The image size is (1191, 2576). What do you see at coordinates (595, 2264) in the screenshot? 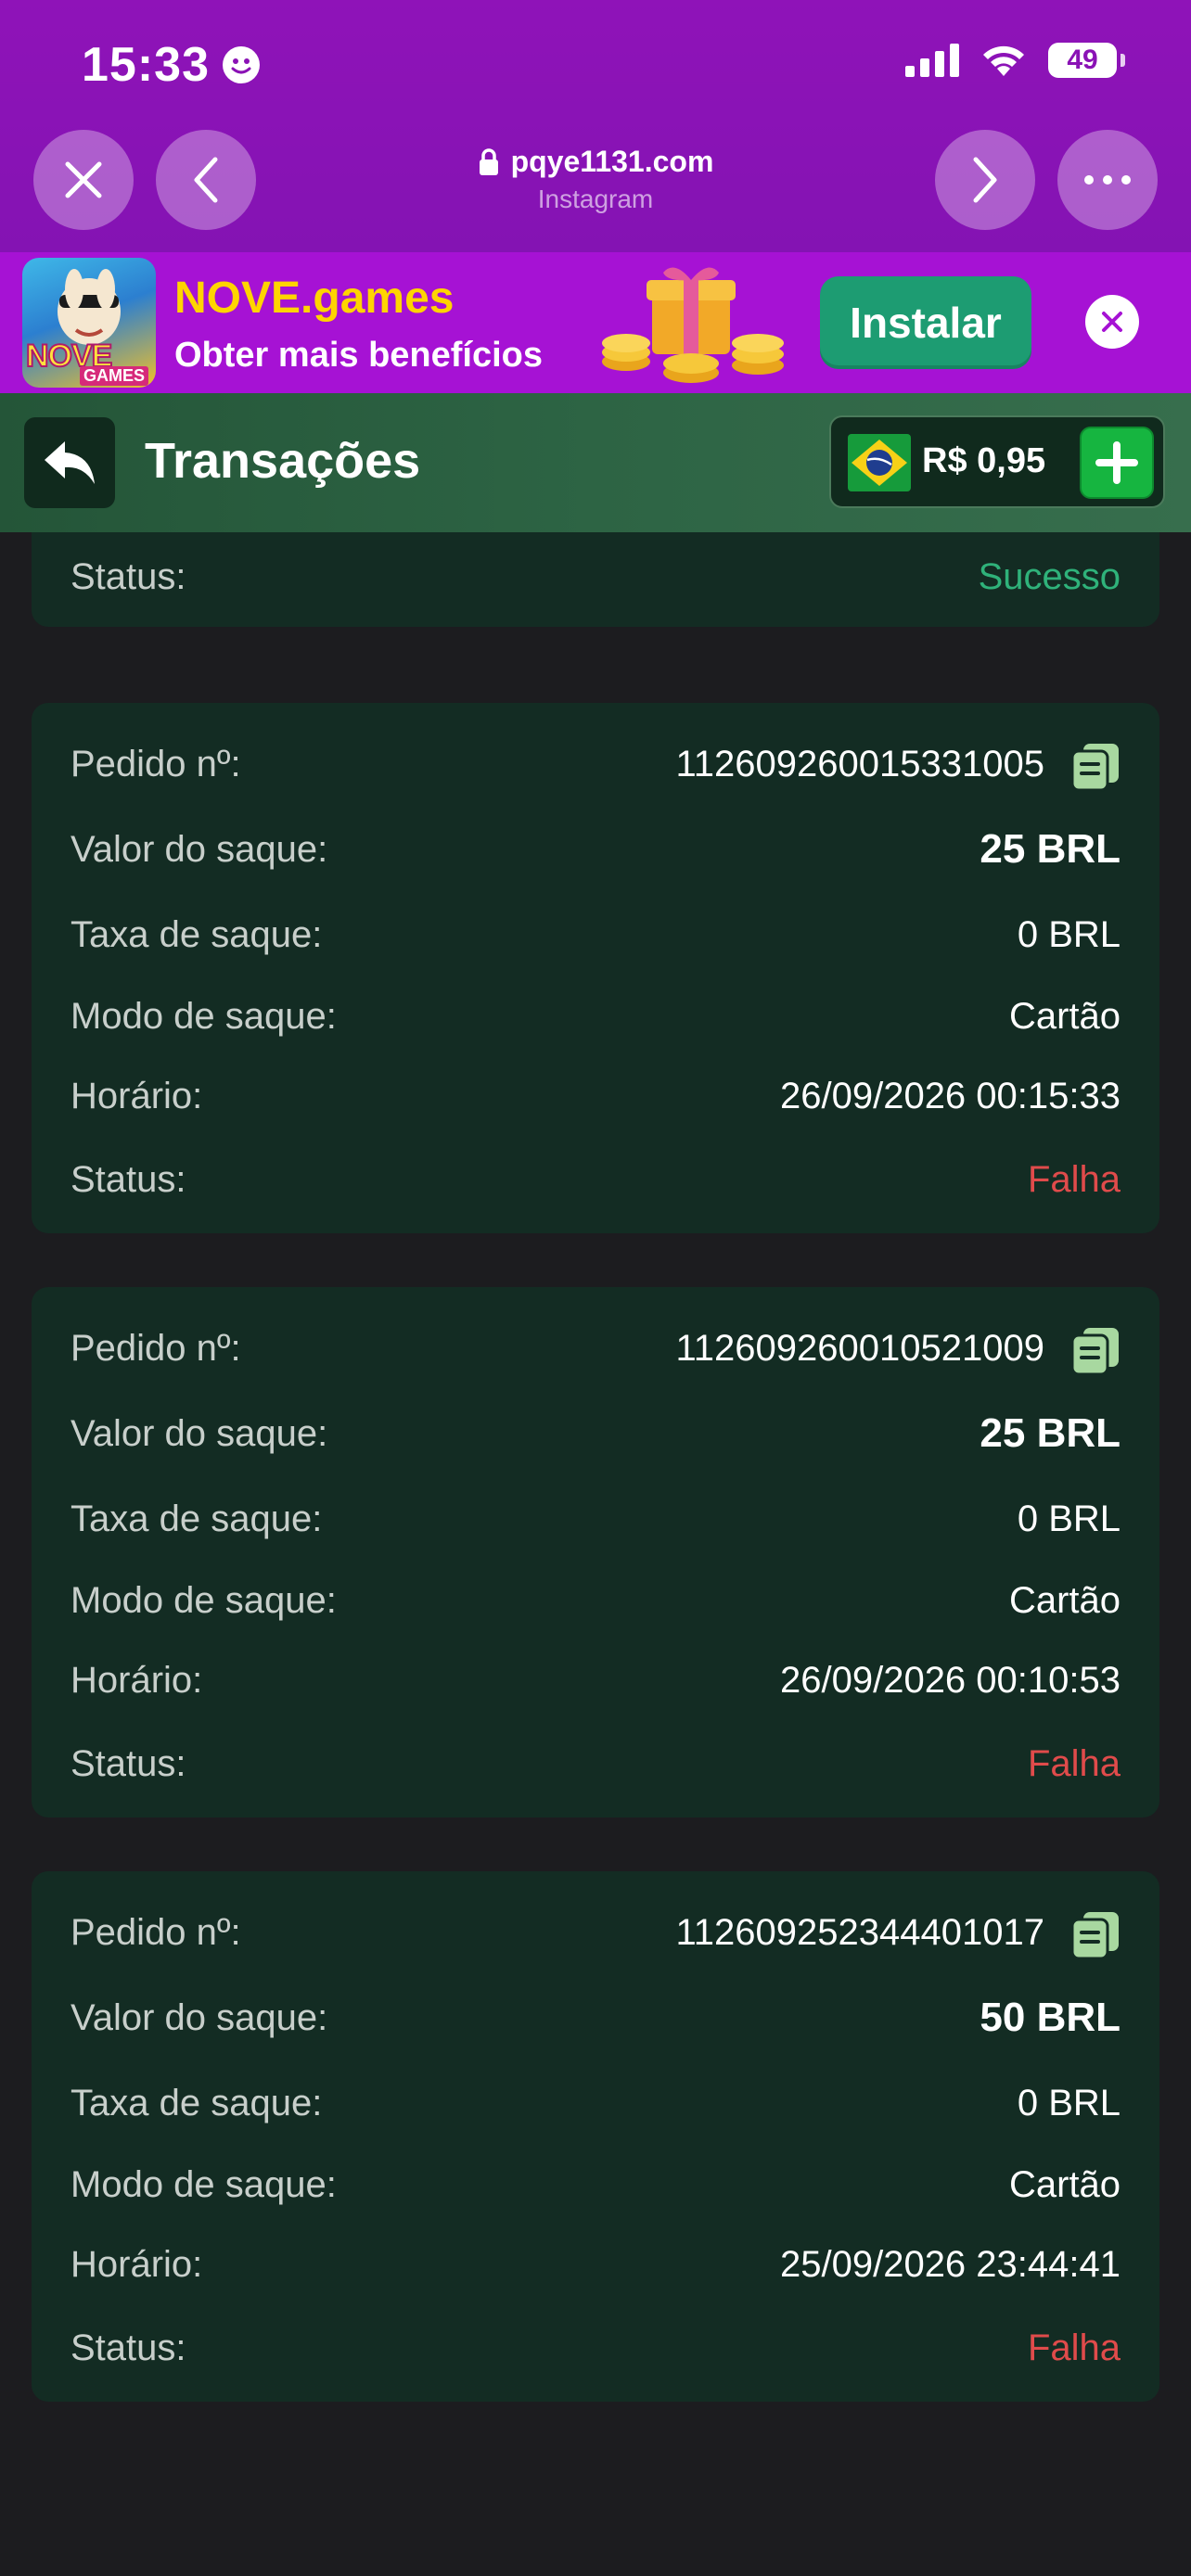
I see `time-row: Horário: 25/09/2026 23:44:41` at bounding box center [595, 2264].